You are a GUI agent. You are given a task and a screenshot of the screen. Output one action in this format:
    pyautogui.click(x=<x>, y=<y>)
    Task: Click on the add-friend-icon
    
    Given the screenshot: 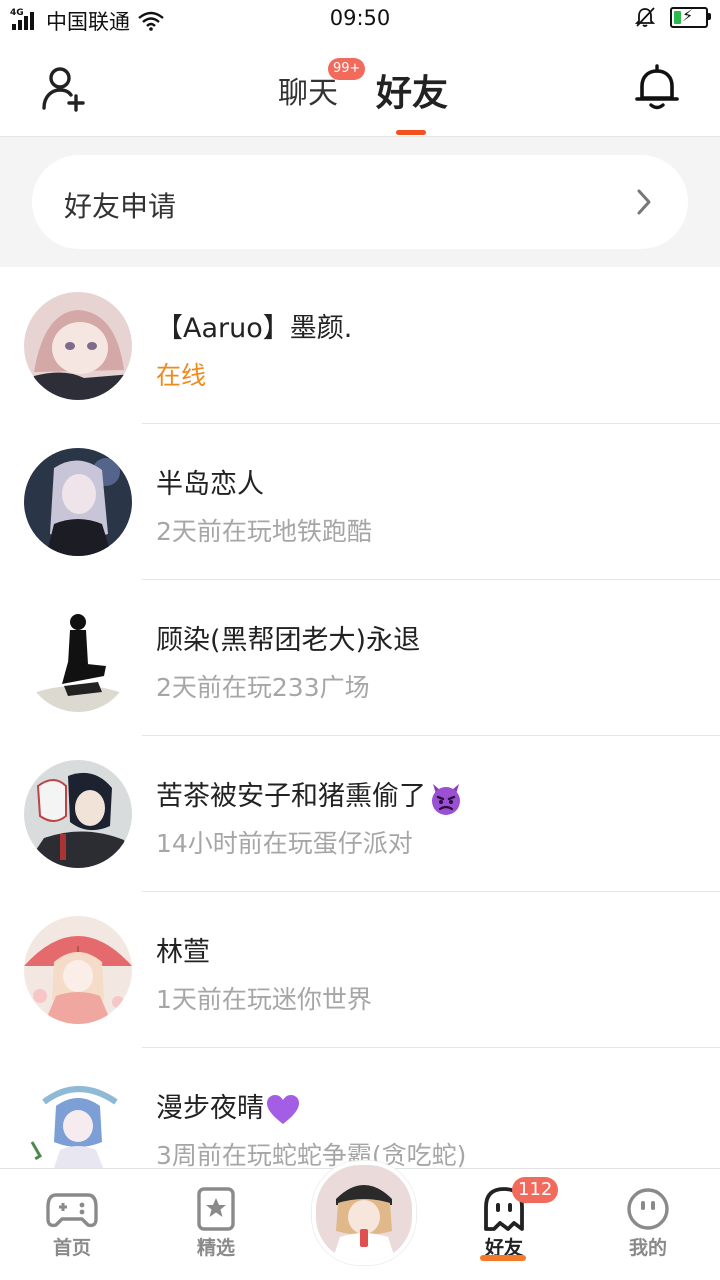 What is the action you would take?
    pyautogui.click(x=64, y=88)
    